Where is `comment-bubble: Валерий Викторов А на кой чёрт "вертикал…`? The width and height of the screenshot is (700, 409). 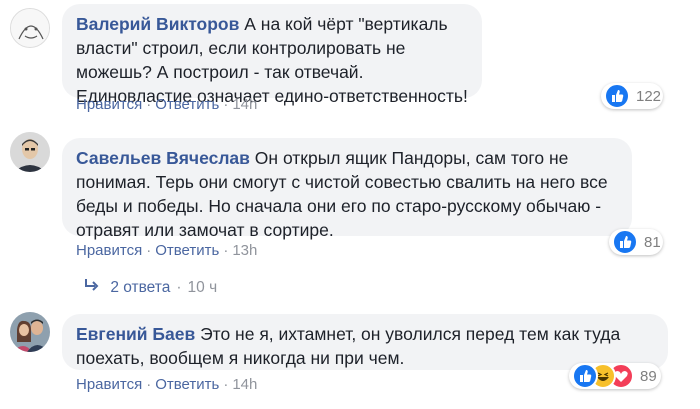 comment-bubble: Валерий Викторов А на кой чёрт "вертикал… is located at coordinates (272, 55).